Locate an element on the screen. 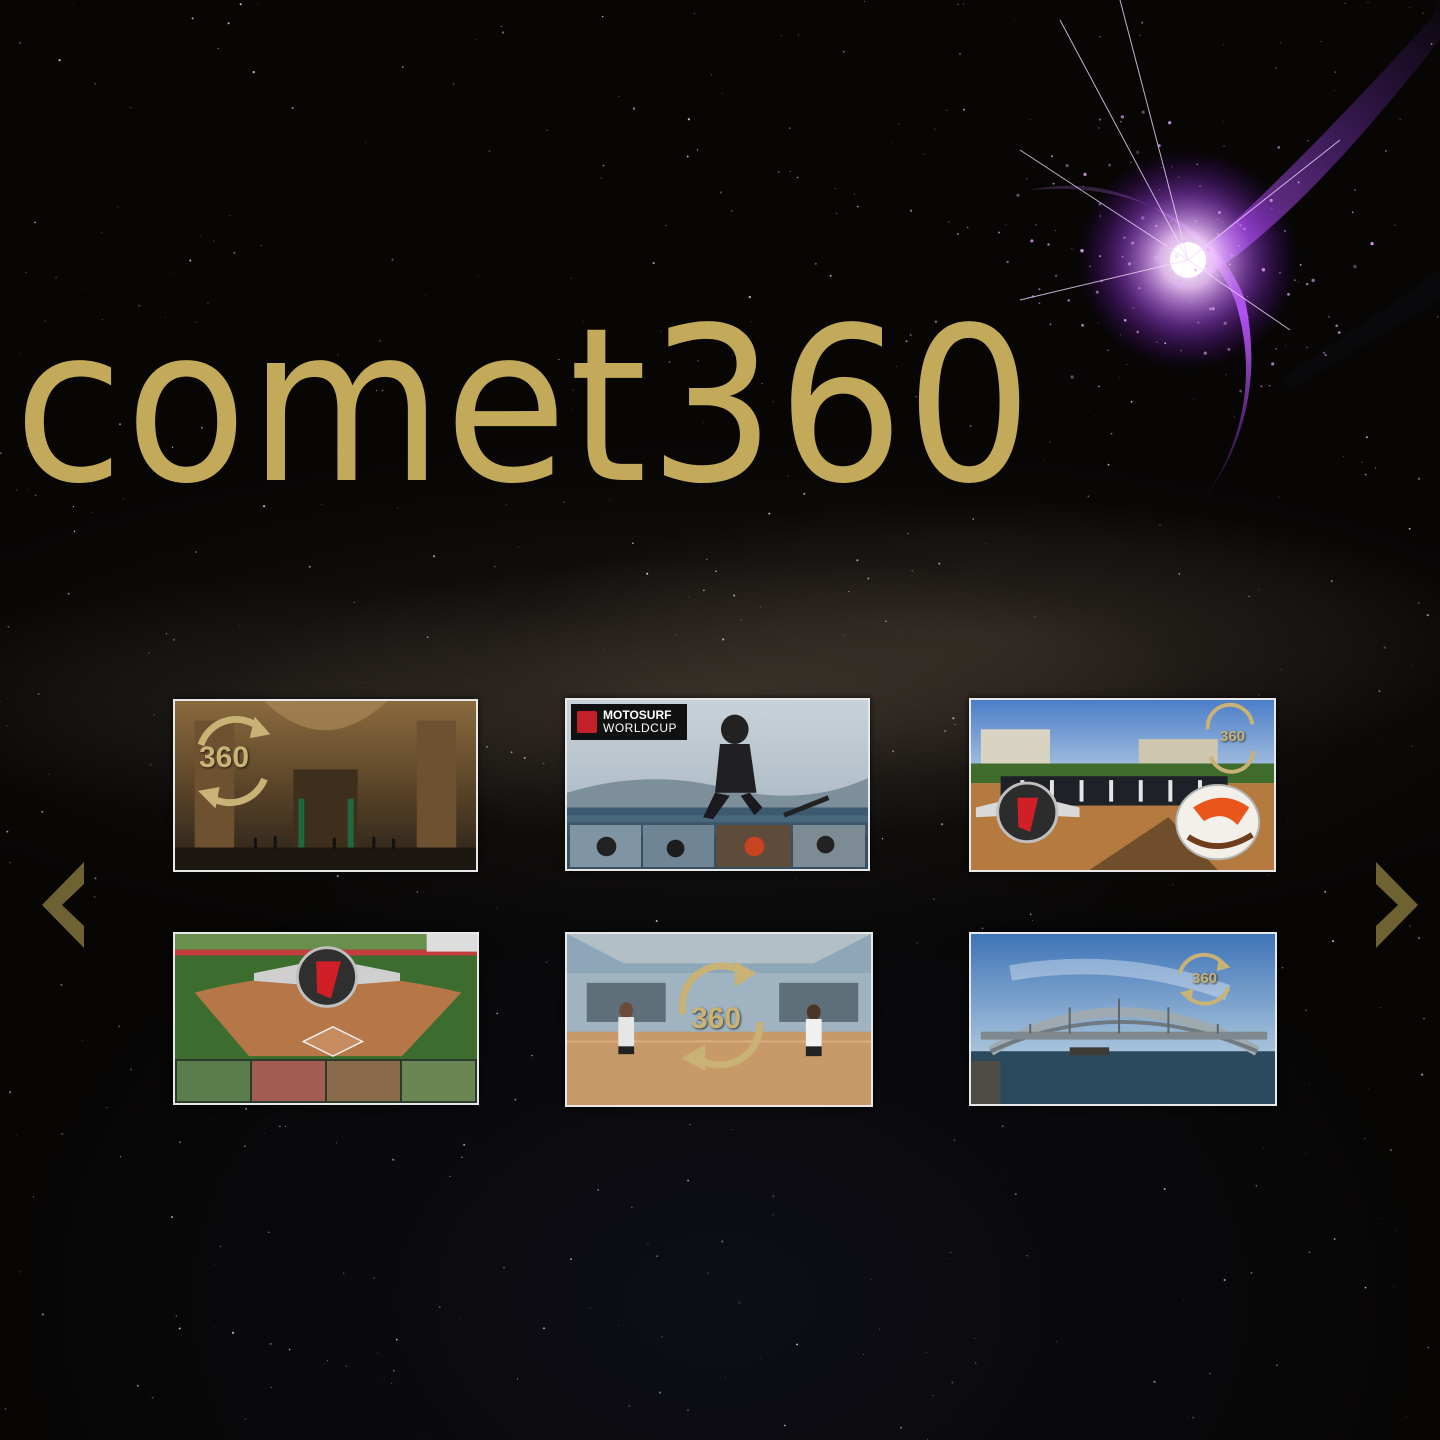  chevron-left-icon is located at coordinates (63, 905).